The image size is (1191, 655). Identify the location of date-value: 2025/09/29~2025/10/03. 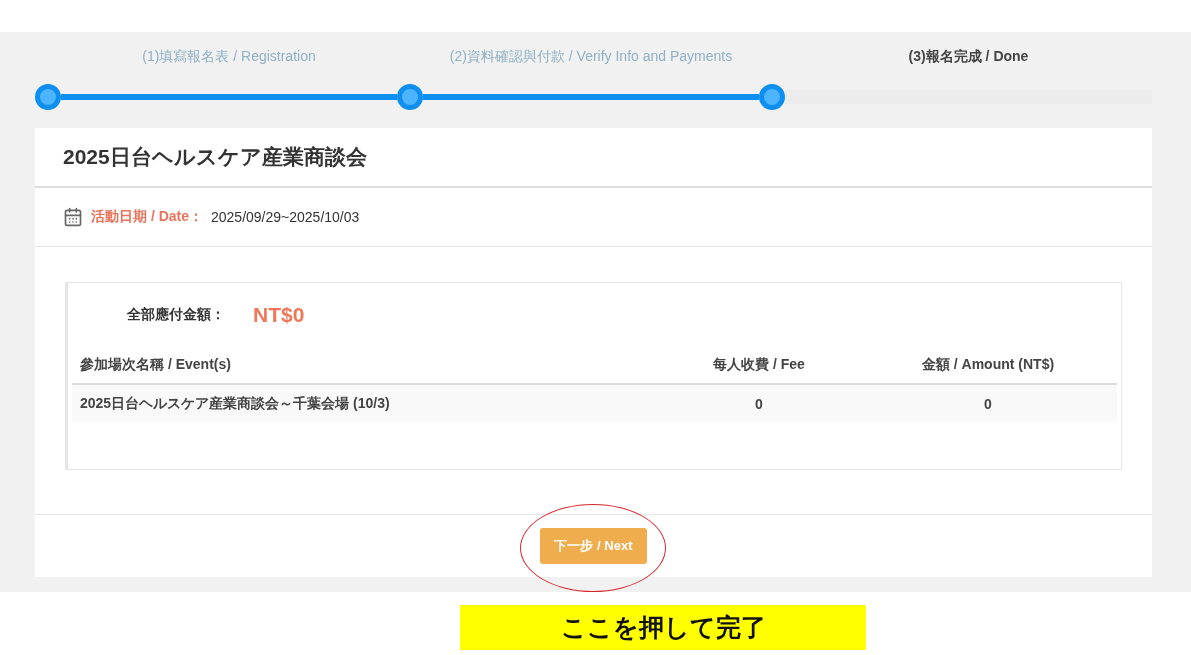
(285, 217).